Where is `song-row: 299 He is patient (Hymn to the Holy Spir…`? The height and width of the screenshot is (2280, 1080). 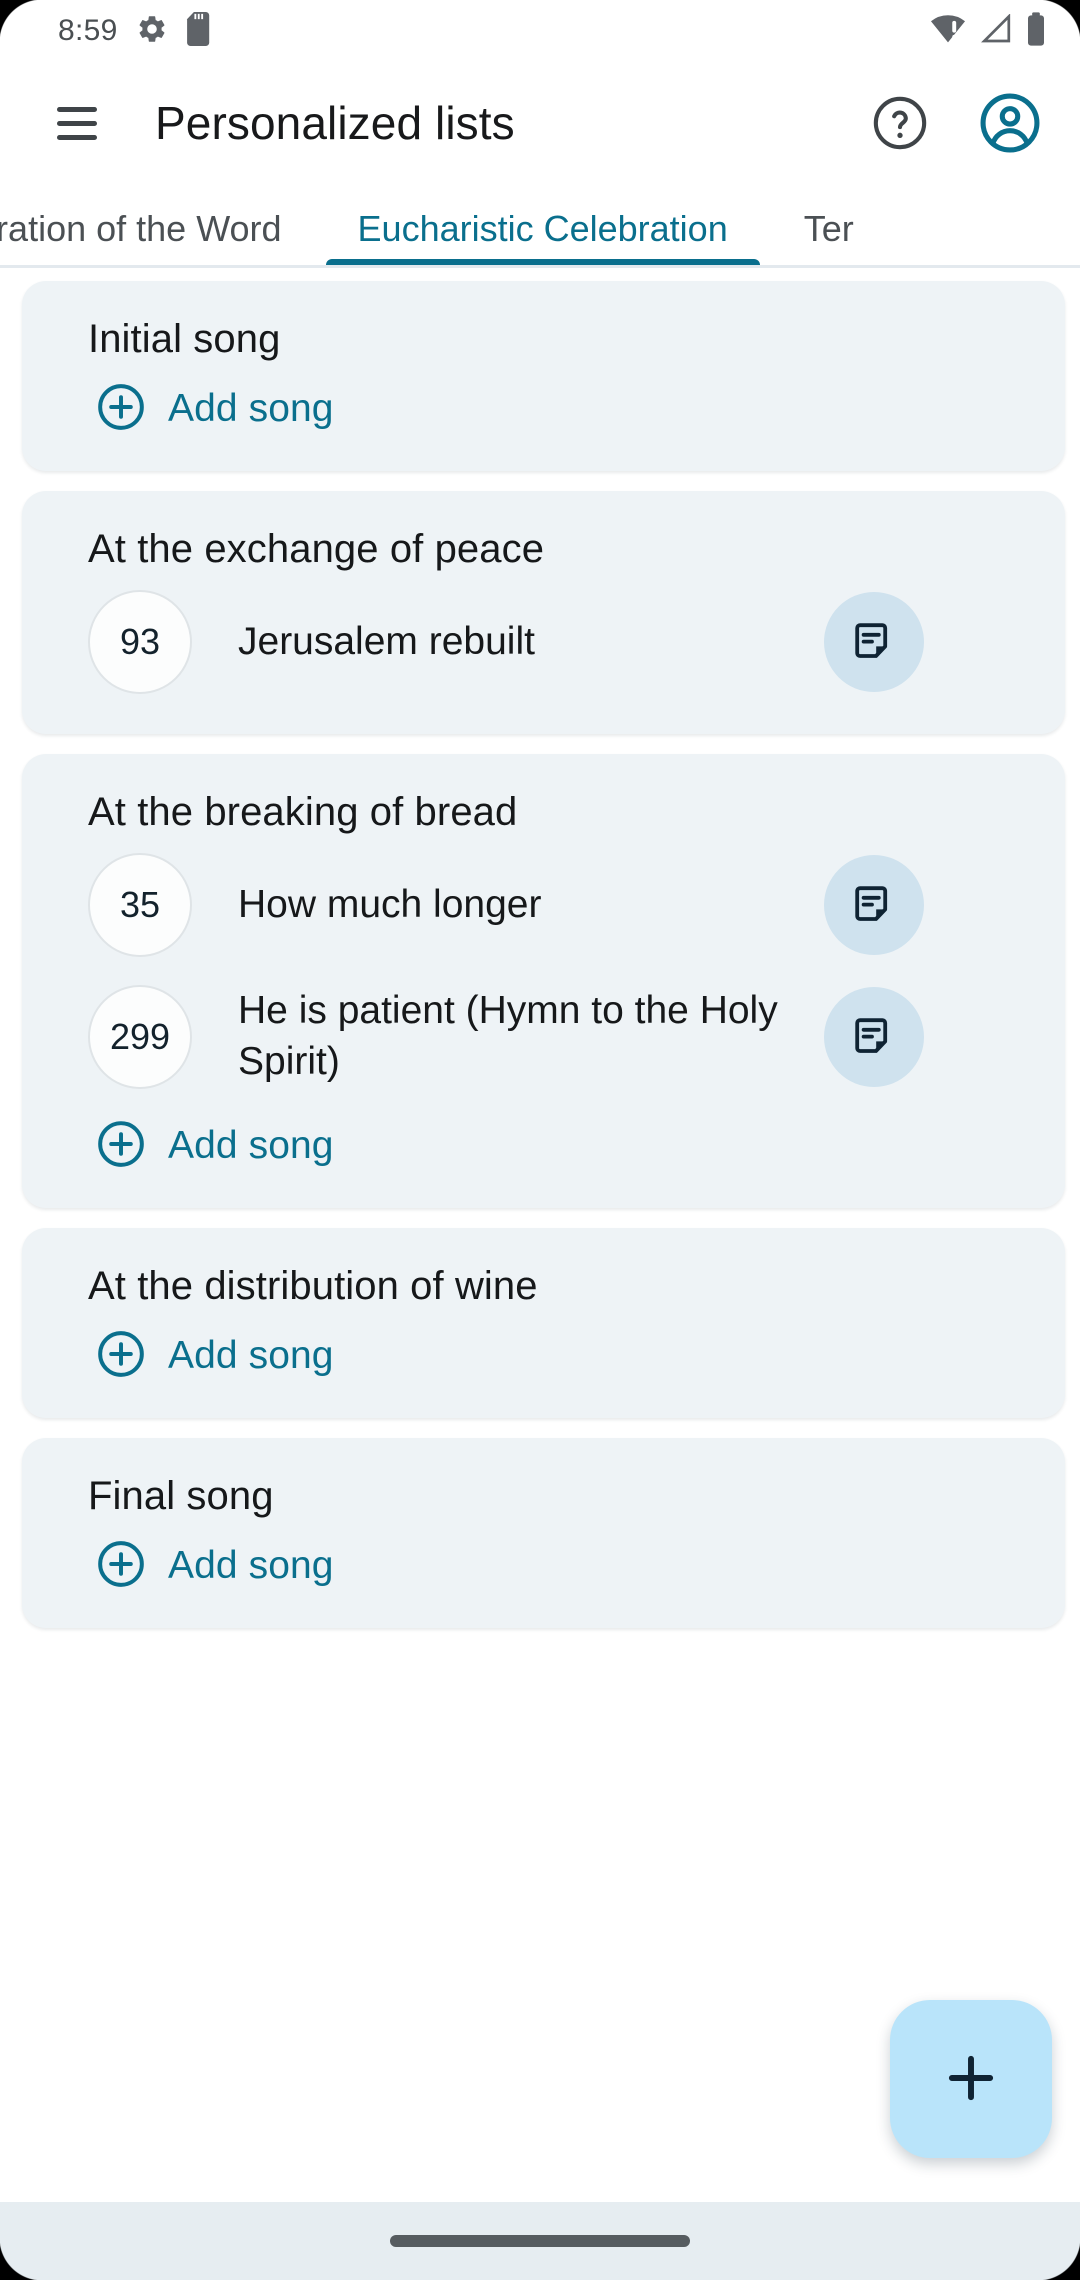 song-row: 299 He is patient (Hymn to the Holy Spir… is located at coordinates (543, 1037).